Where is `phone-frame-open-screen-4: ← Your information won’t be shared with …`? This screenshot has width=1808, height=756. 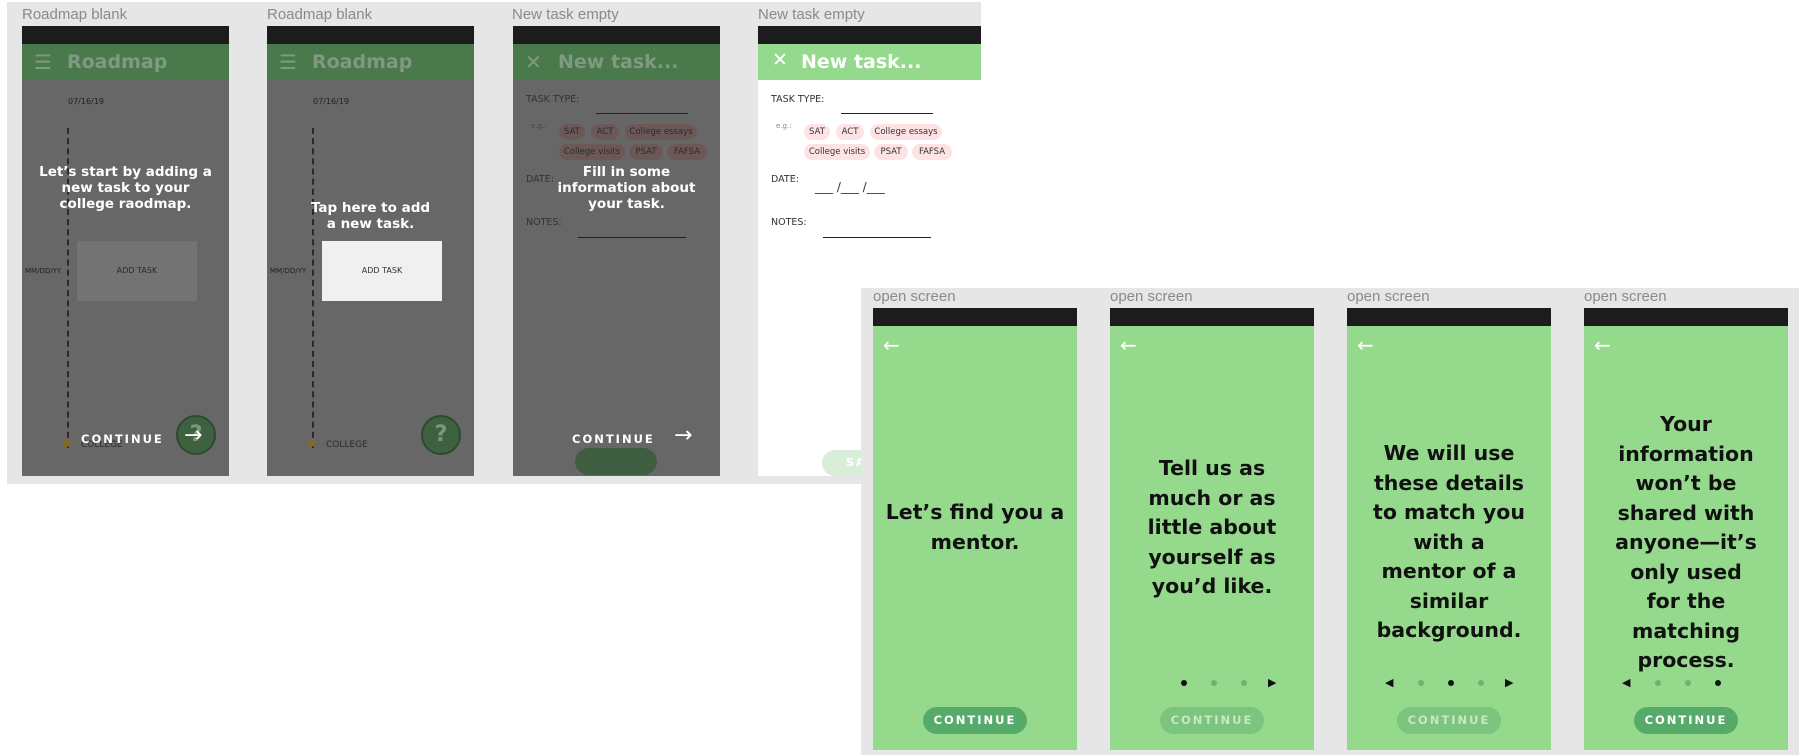 phone-frame-open-screen-4: ← Your information won’t be shared with … is located at coordinates (1686, 529).